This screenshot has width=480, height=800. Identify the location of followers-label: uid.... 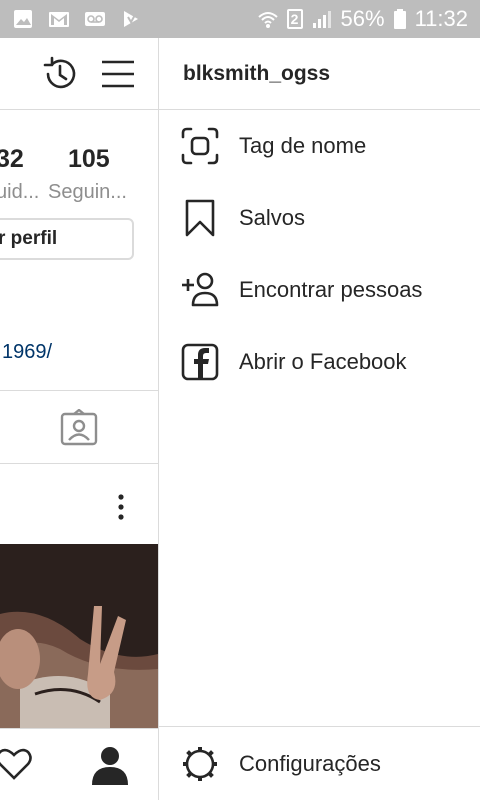
(20, 192).